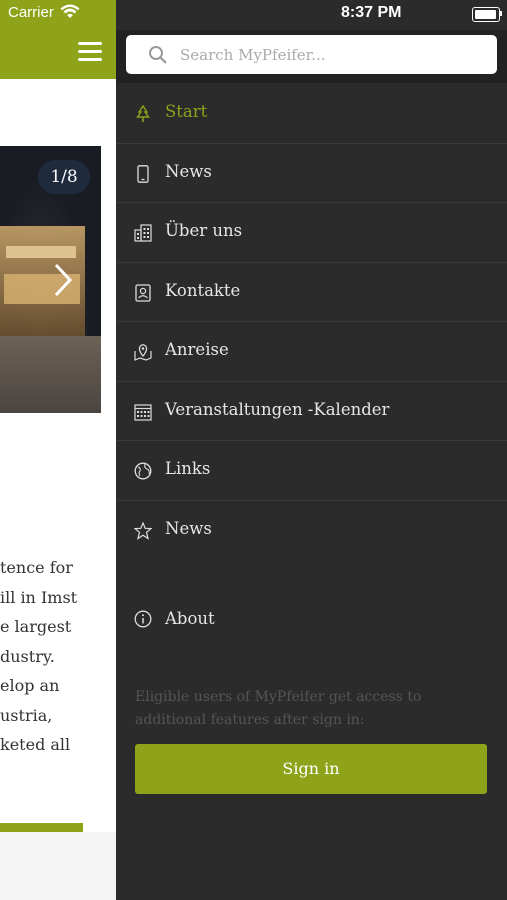 The width and height of the screenshot is (507, 900). Describe the element at coordinates (311, 173) in the screenshot. I see `menu-item-news: News` at that location.